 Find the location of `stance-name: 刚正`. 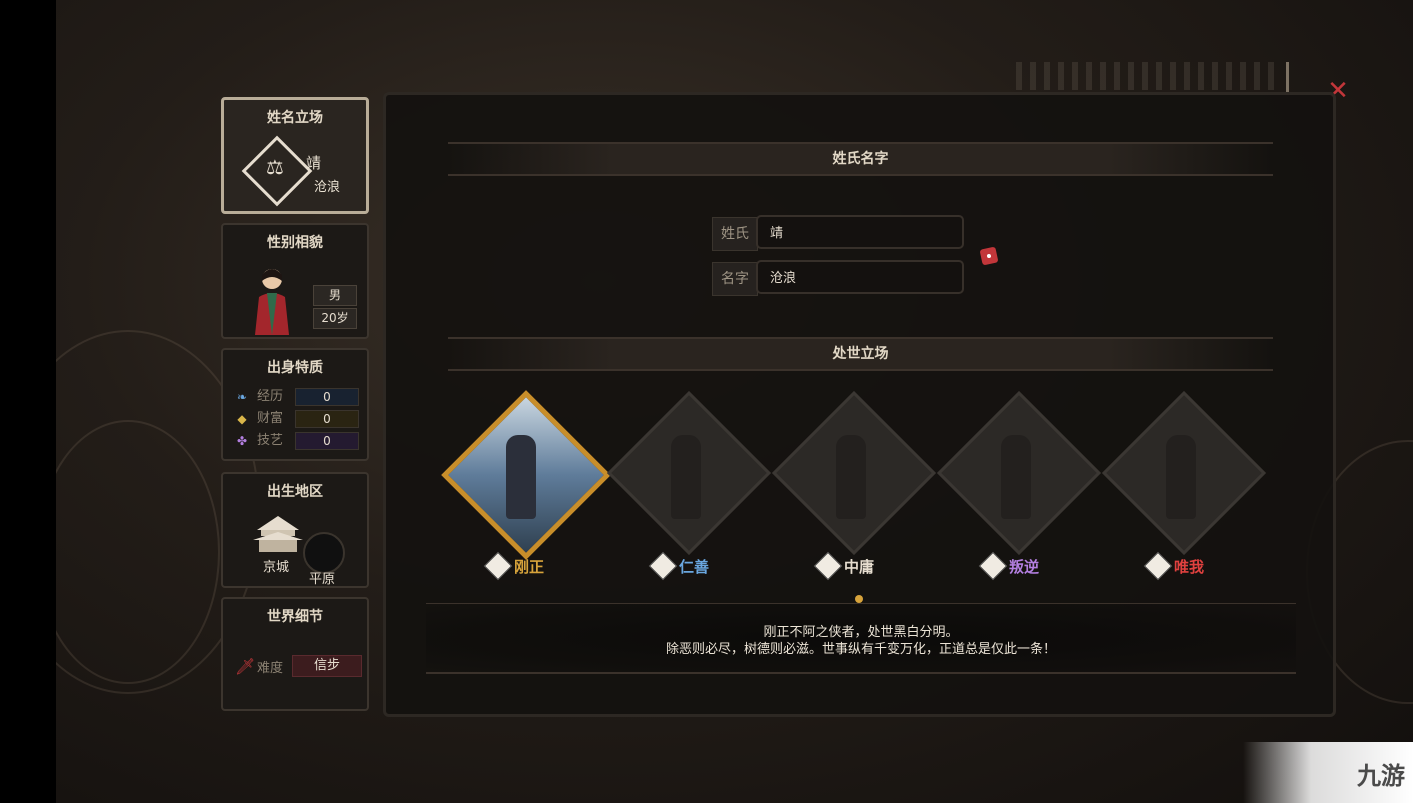

stance-name: 刚正 is located at coordinates (529, 567).